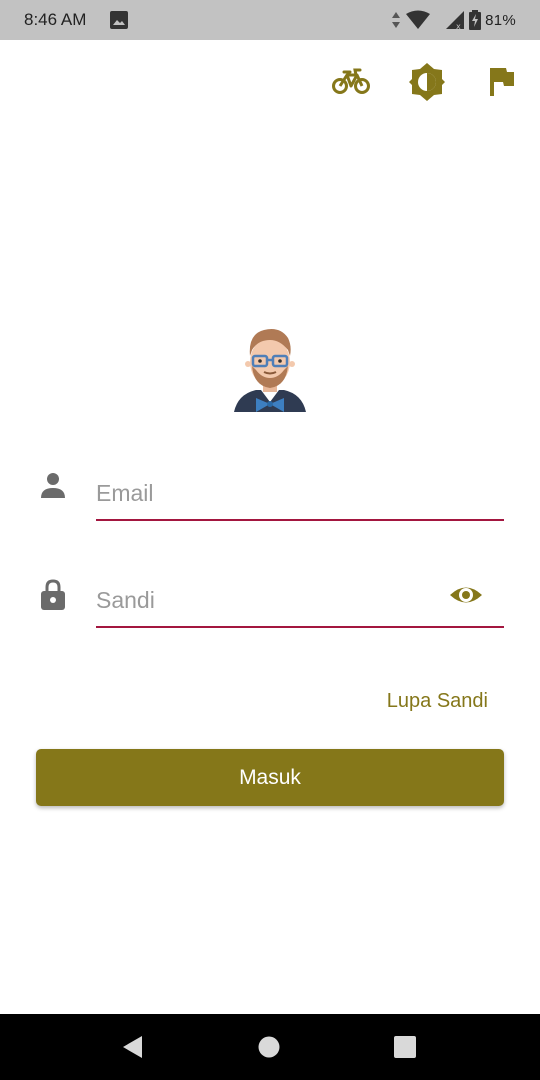 The height and width of the screenshot is (1080, 540). Describe the element at coordinates (270, 20) in the screenshot. I see `status-bar: 8:46 AM x 81%` at that location.